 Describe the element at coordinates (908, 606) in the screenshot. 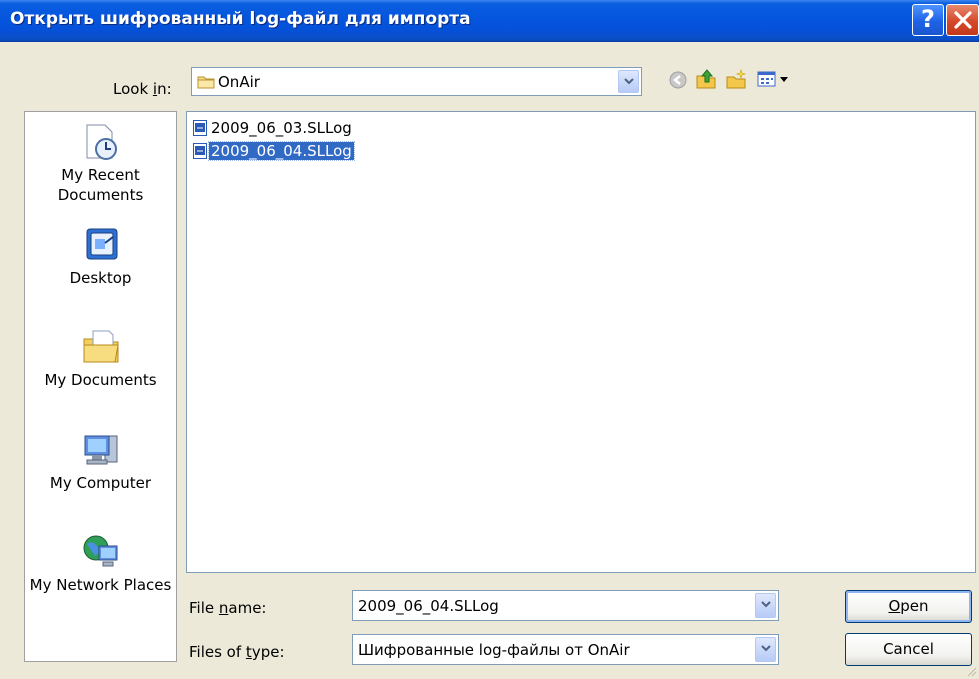

I see `open-button: Open` at that location.